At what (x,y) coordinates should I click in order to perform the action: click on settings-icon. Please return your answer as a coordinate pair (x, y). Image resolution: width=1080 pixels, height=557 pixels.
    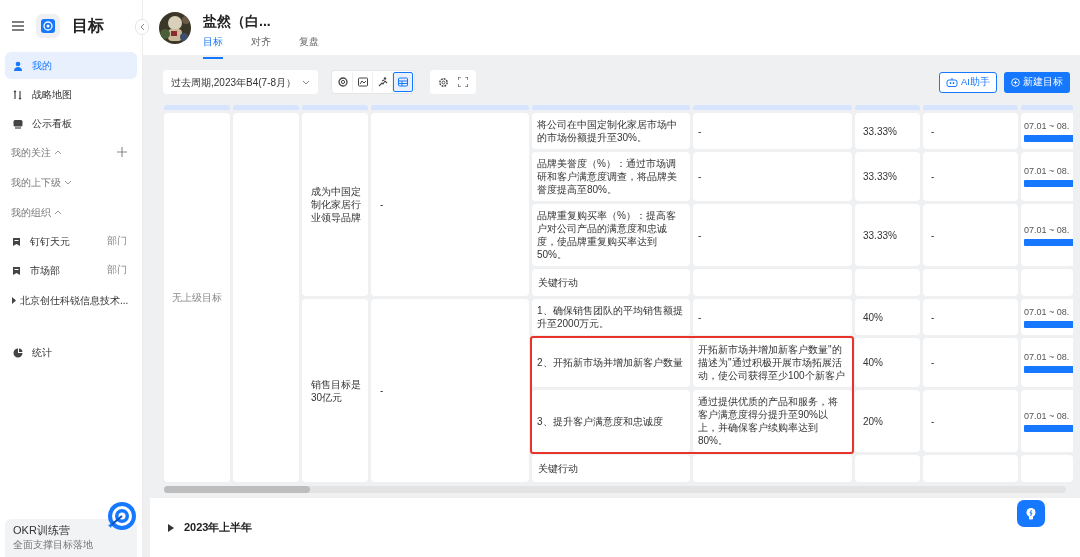
    Looking at the image, I should click on (444, 82).